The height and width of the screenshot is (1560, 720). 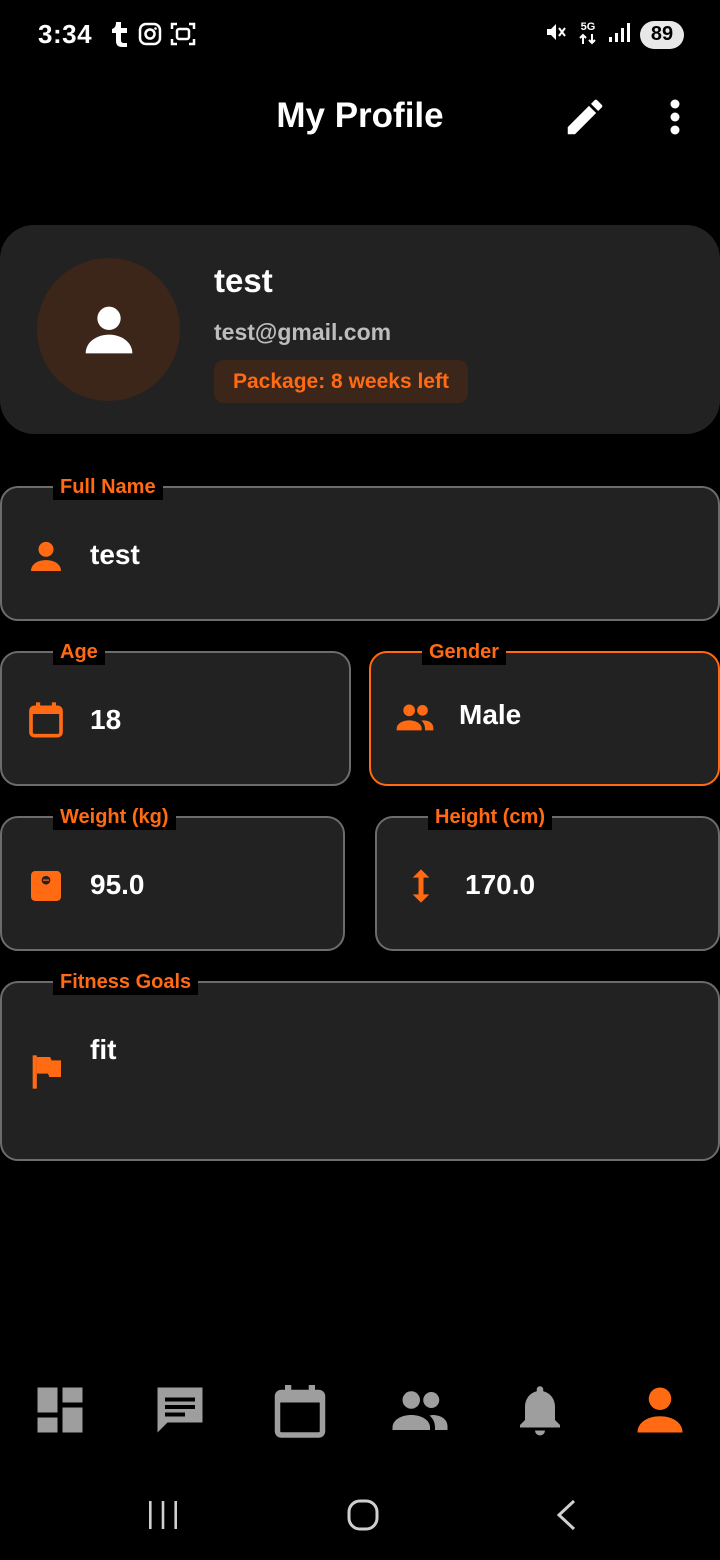 What do you see at coordinates (544, 712) in the screenshot?
I see `gender-field: Gender Male` at bounding box center [544, 712].